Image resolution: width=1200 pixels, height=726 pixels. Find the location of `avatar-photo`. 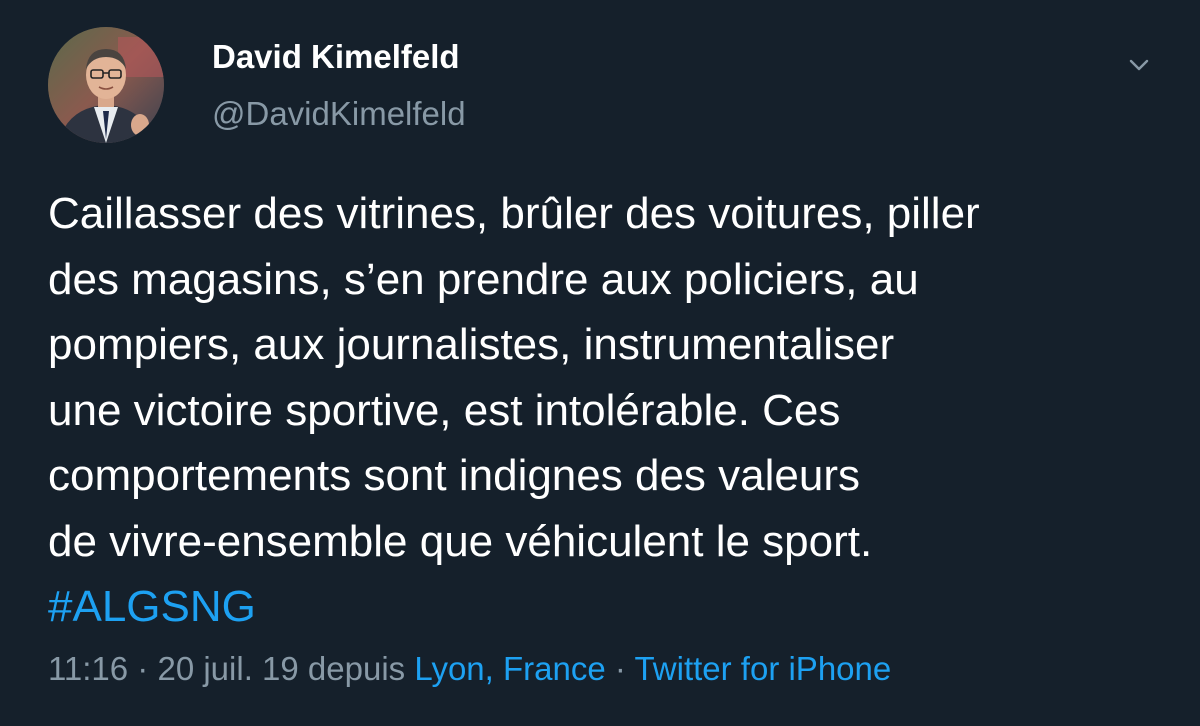

avatar-photo is located at coordinates (106, 85).